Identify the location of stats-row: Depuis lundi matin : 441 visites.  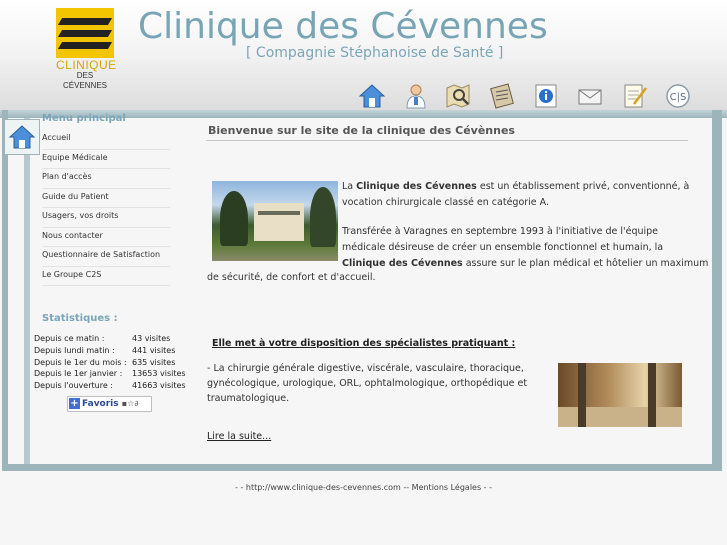
(110, 351).